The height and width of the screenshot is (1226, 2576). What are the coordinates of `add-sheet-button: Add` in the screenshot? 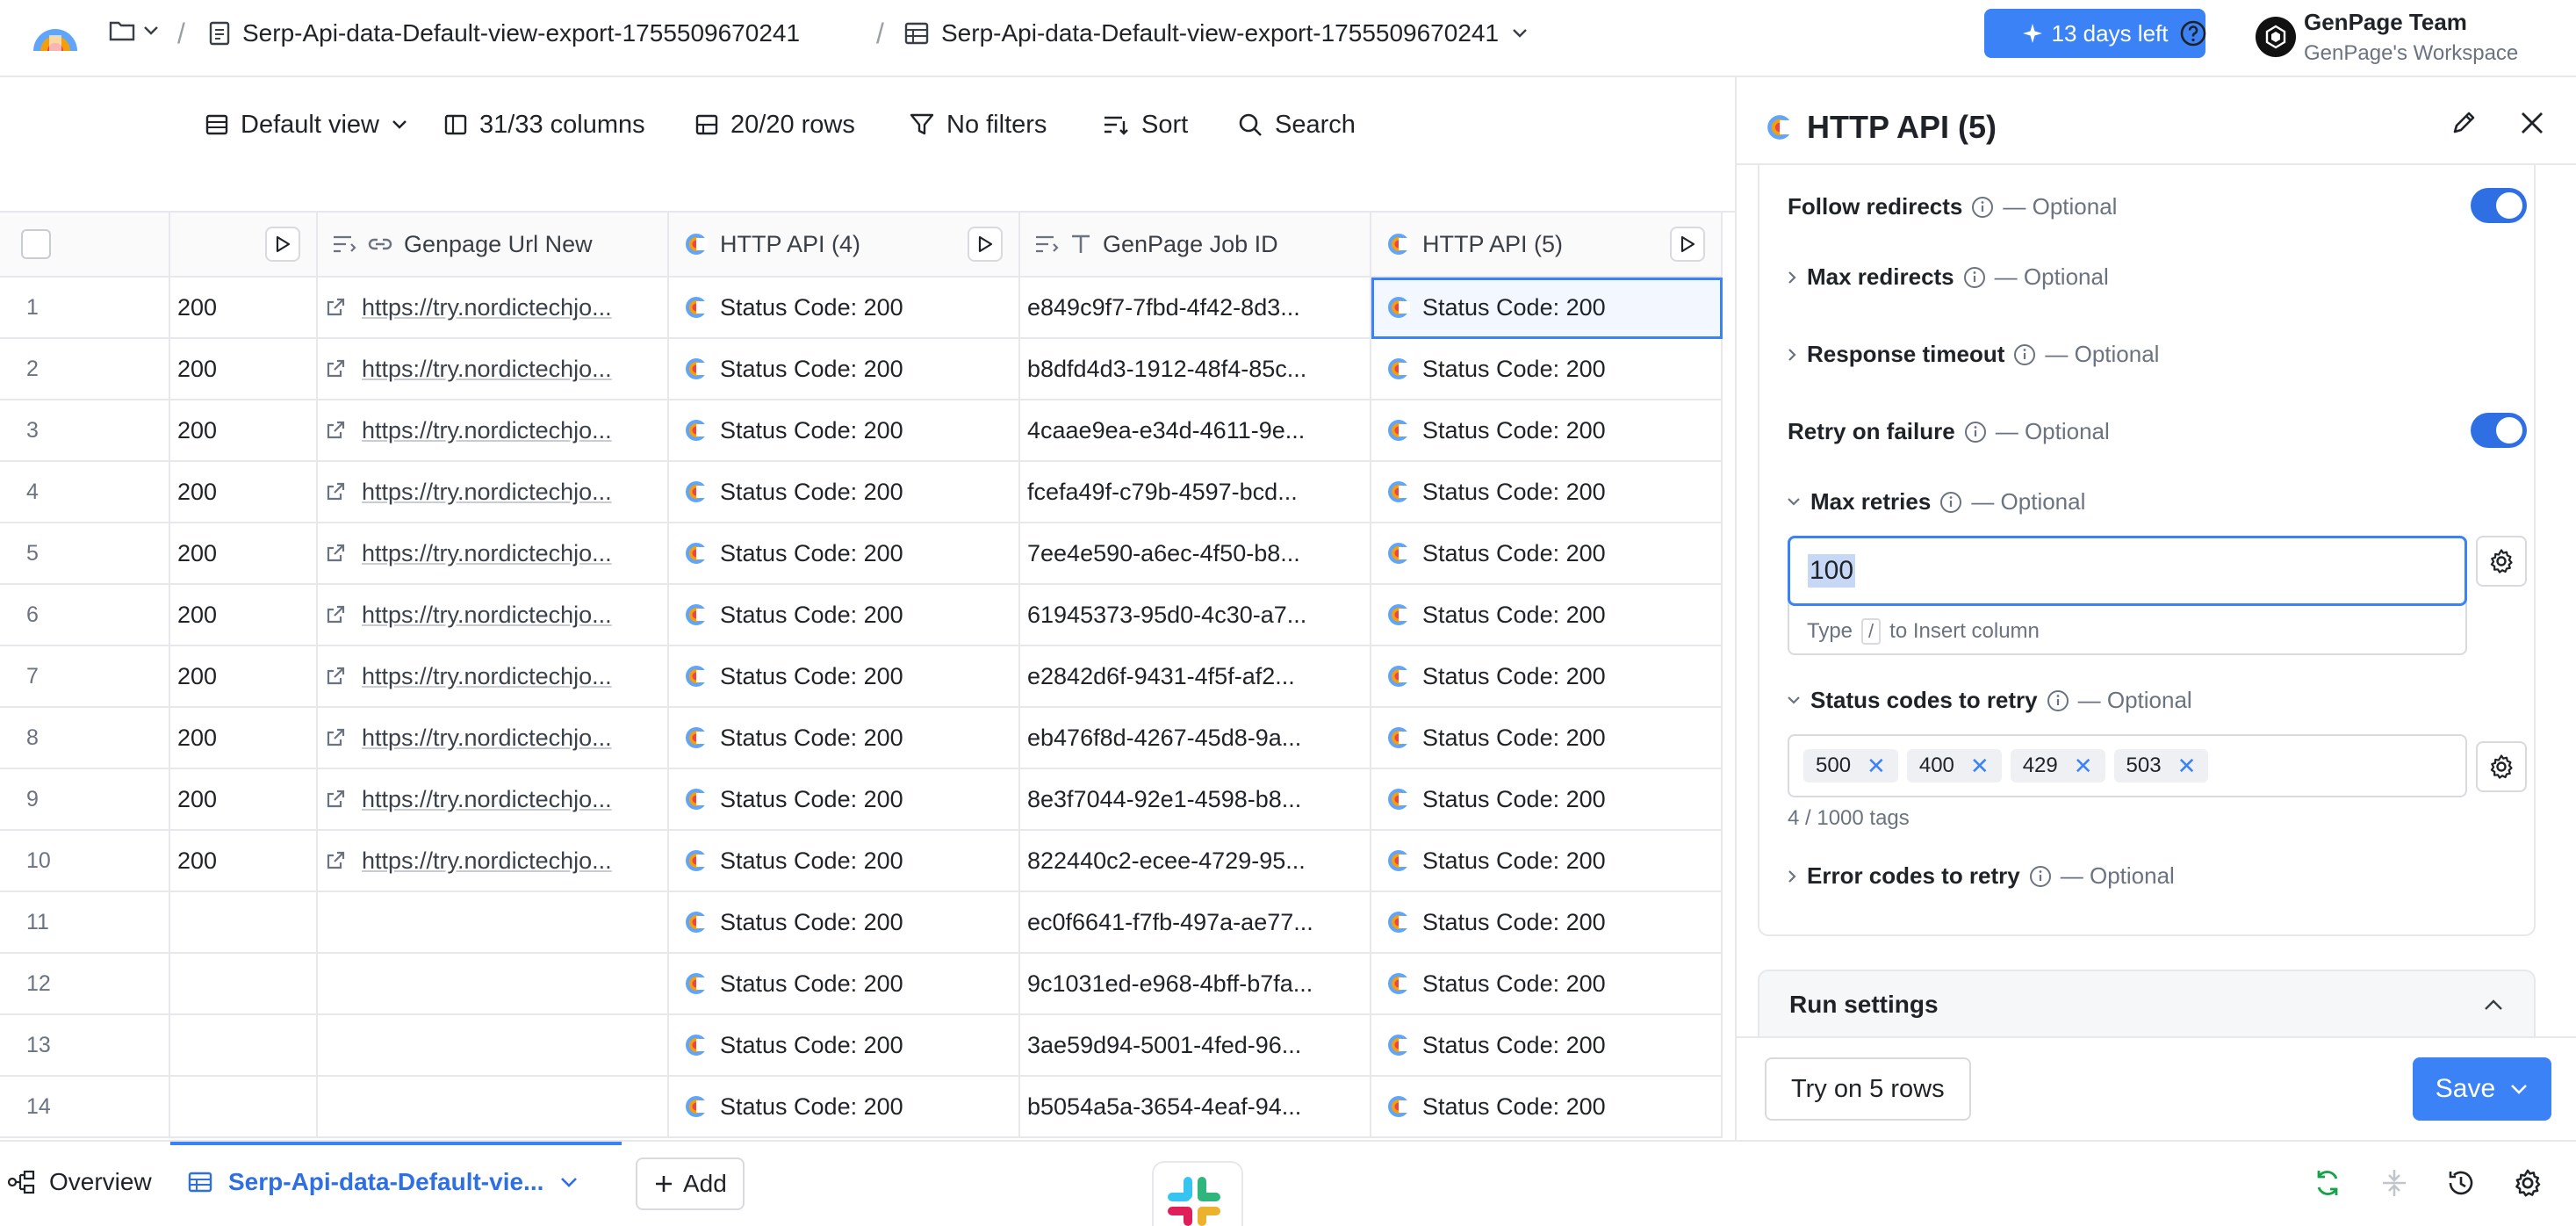 It's located at (690, 1183).